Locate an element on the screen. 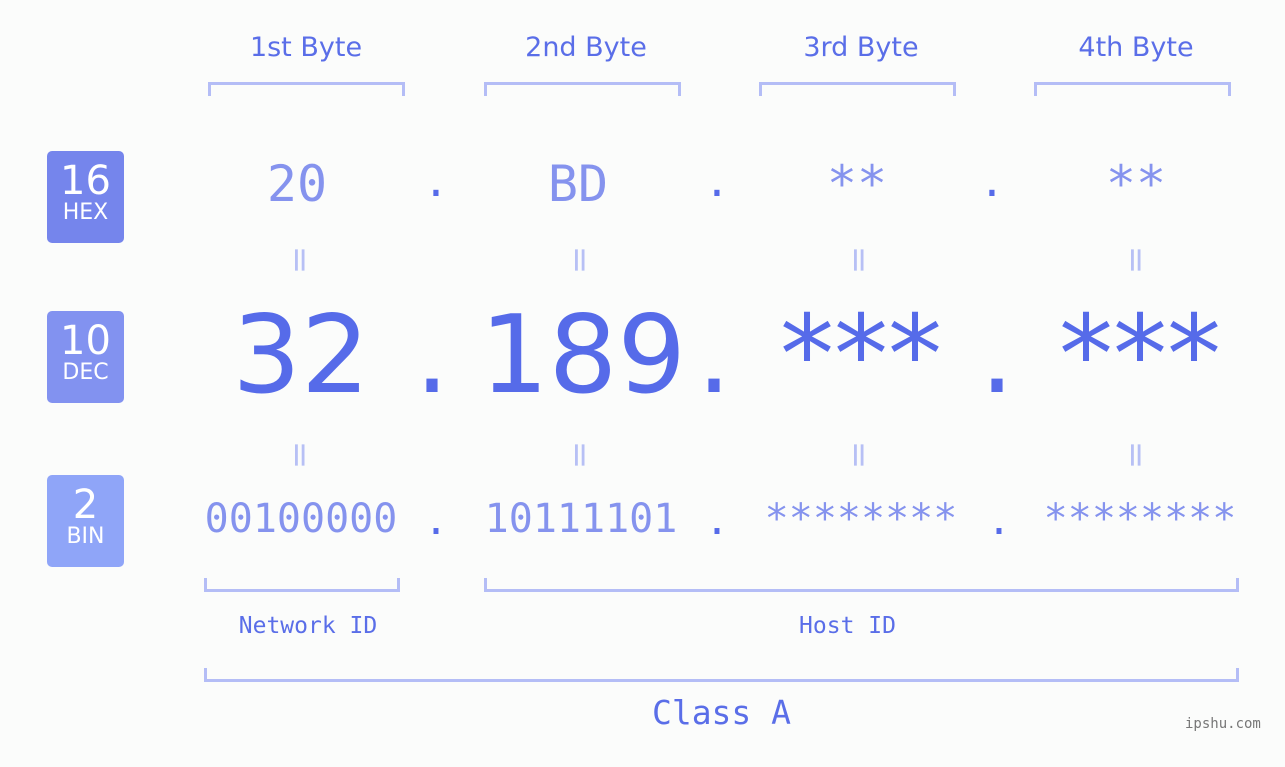 This screenshot has height=767, width=1285. dec-byte-3: *** is located at coordinates (861, 355).